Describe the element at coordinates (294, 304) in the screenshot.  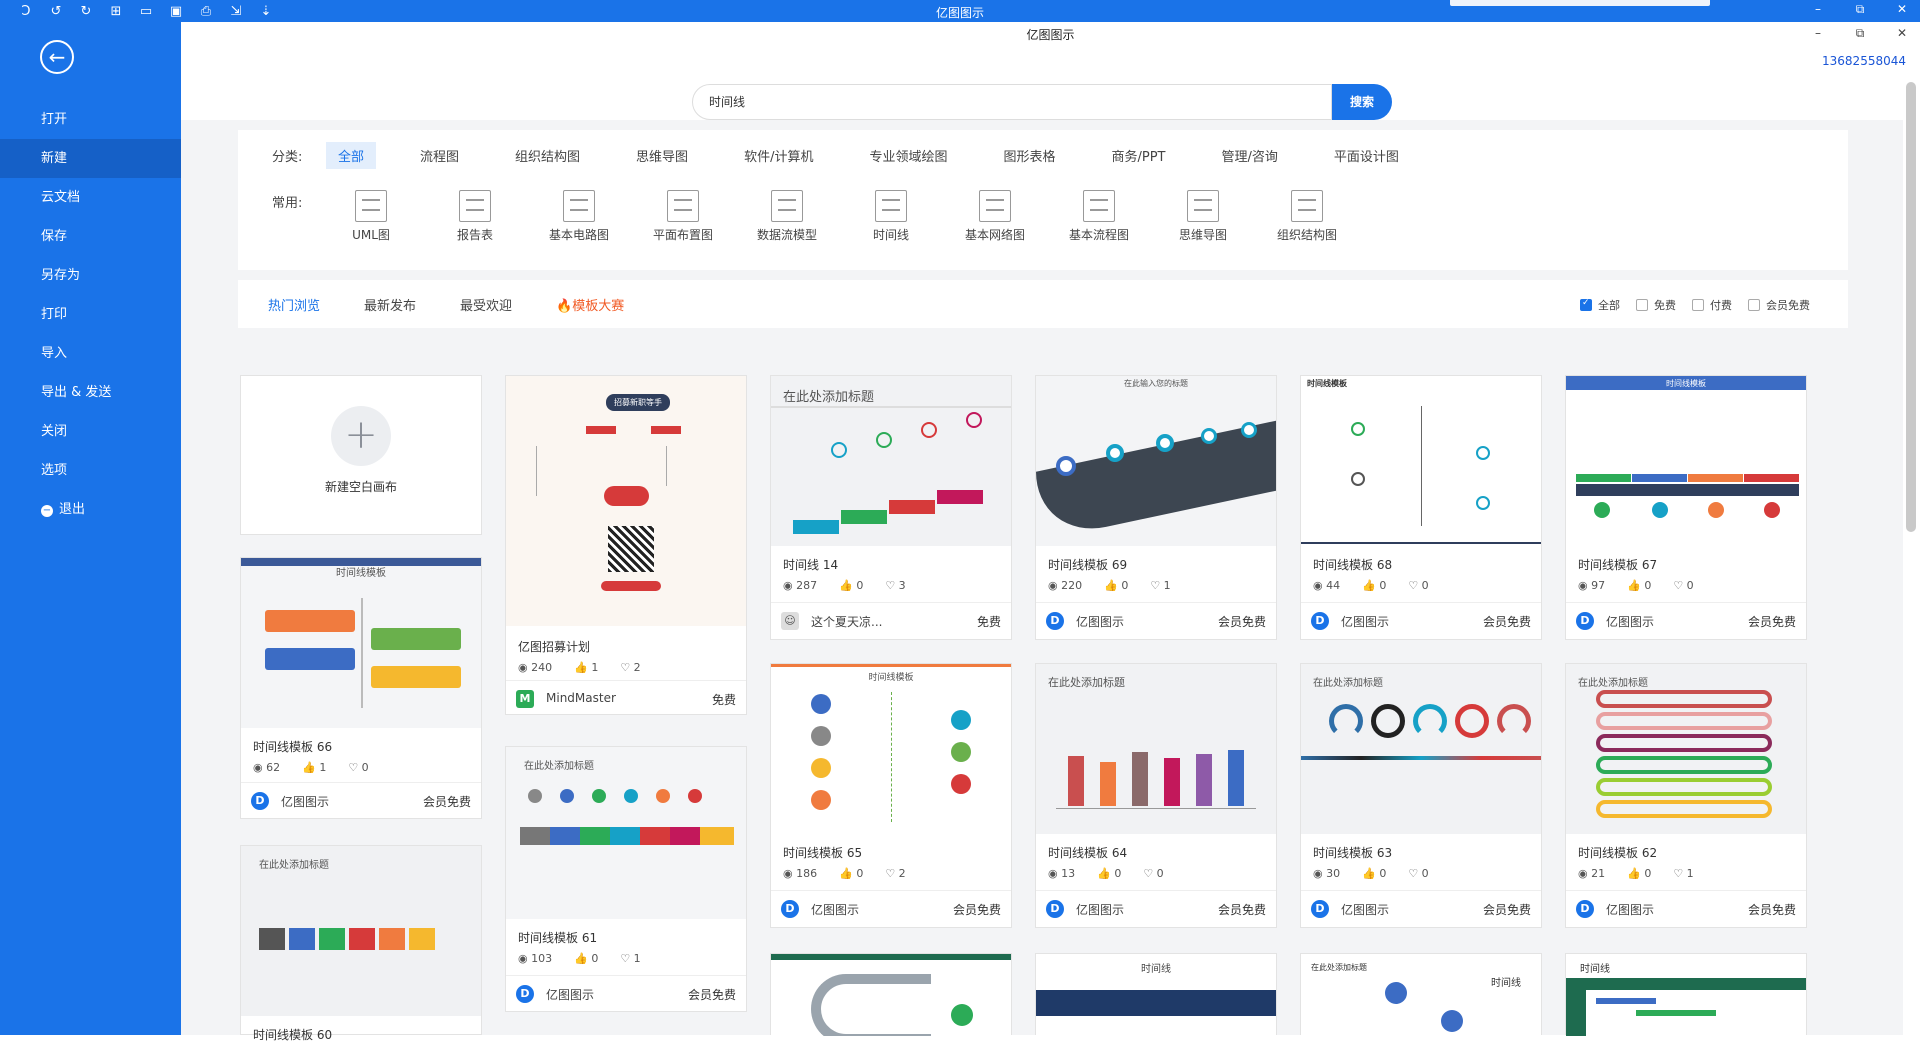
I see `tab-hot: 热门浏览` at that location.